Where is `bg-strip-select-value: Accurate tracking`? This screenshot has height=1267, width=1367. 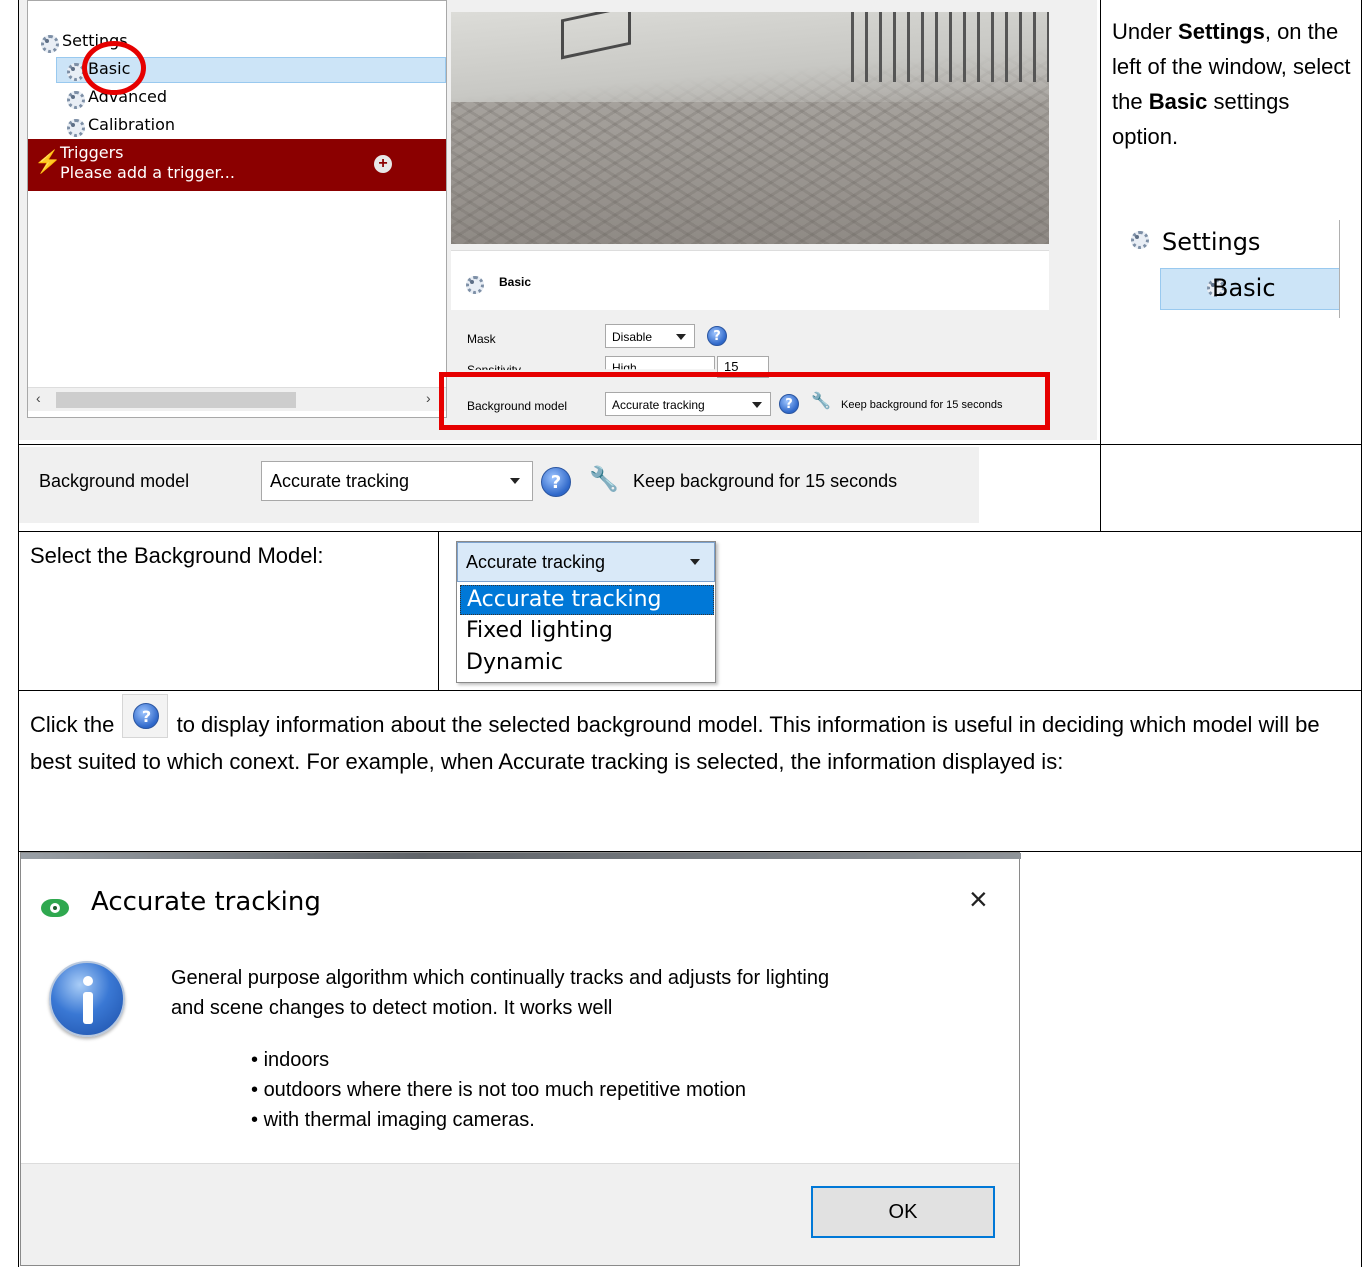 bg-strip-select-value: Accurate tracking is located at coordinates (340, 481).